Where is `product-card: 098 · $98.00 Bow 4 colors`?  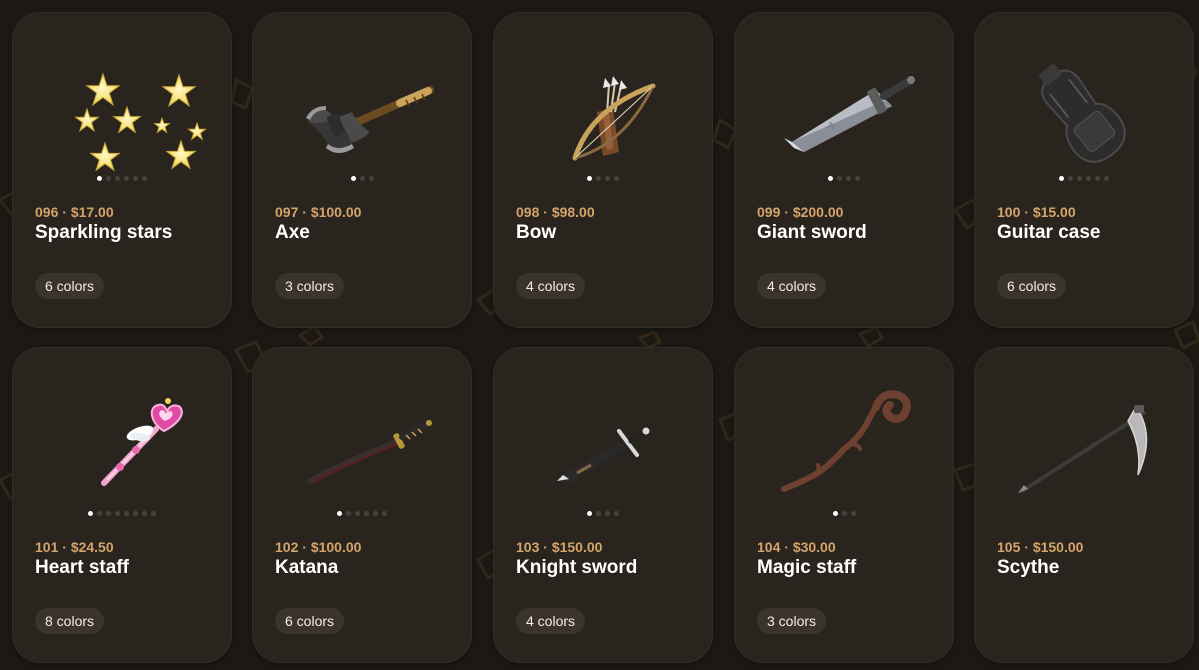
product-card: 098 · $98.00 Bow 4 colors is located at coordinates (603, 170).